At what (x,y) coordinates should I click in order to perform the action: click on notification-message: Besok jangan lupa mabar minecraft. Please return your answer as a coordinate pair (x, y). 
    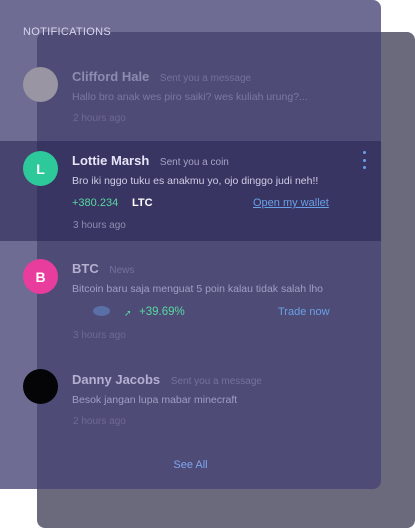
    Looking at the image, I should click on (155, 400).